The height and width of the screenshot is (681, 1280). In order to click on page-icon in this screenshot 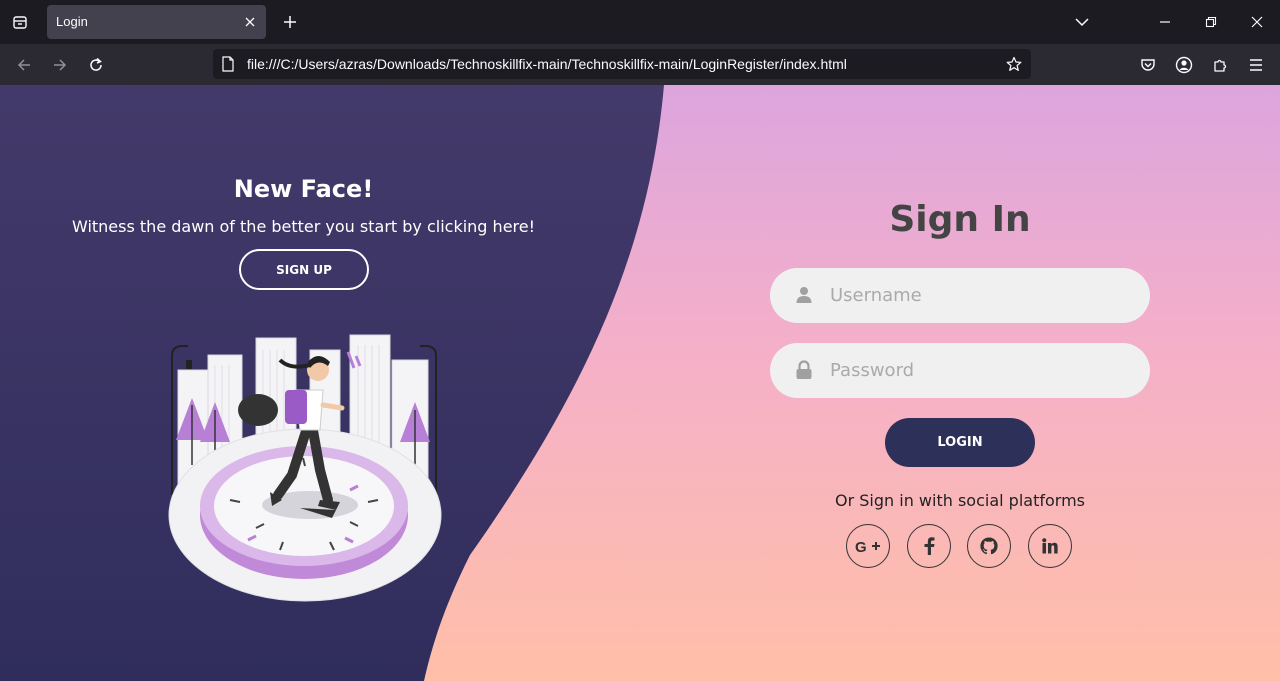, I will do `click(228, 66)`.